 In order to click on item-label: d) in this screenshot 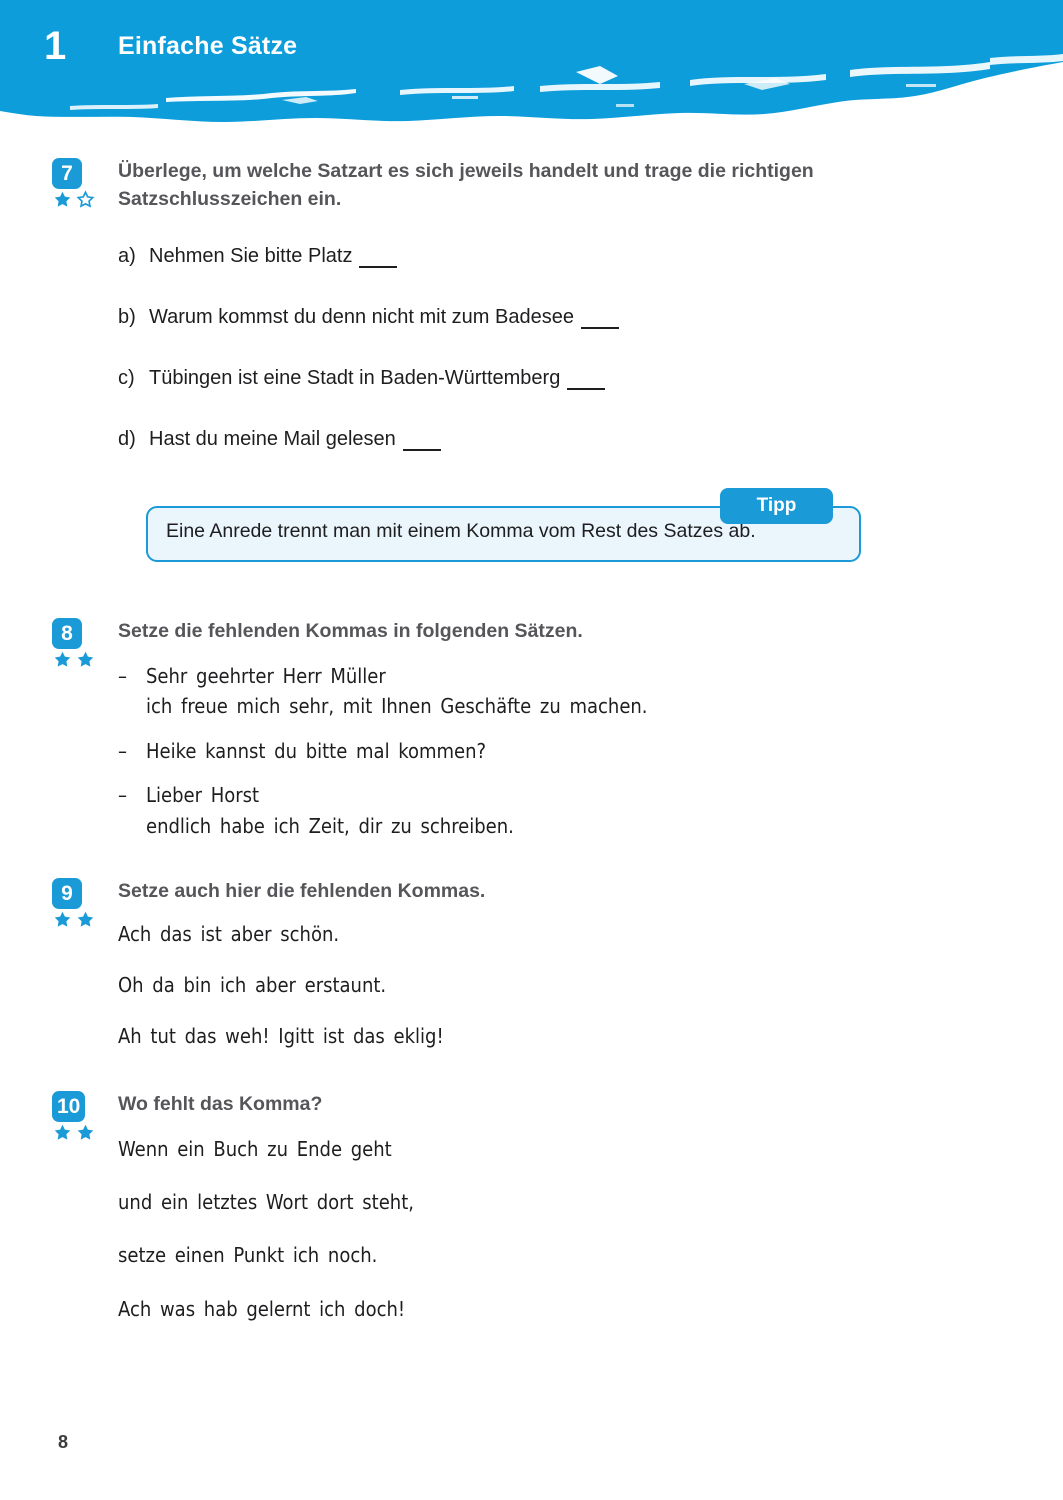, I will do `click(127, 439)`.